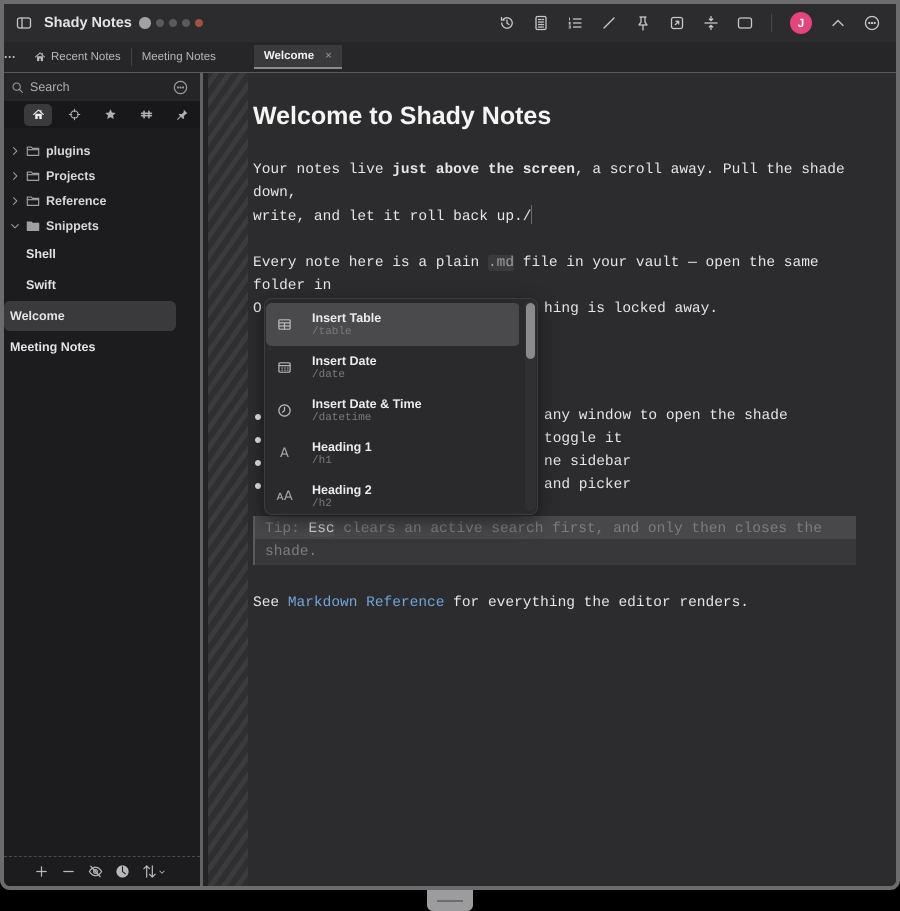  I want to click on sidebar-toggle-icon, so click(24, 23).